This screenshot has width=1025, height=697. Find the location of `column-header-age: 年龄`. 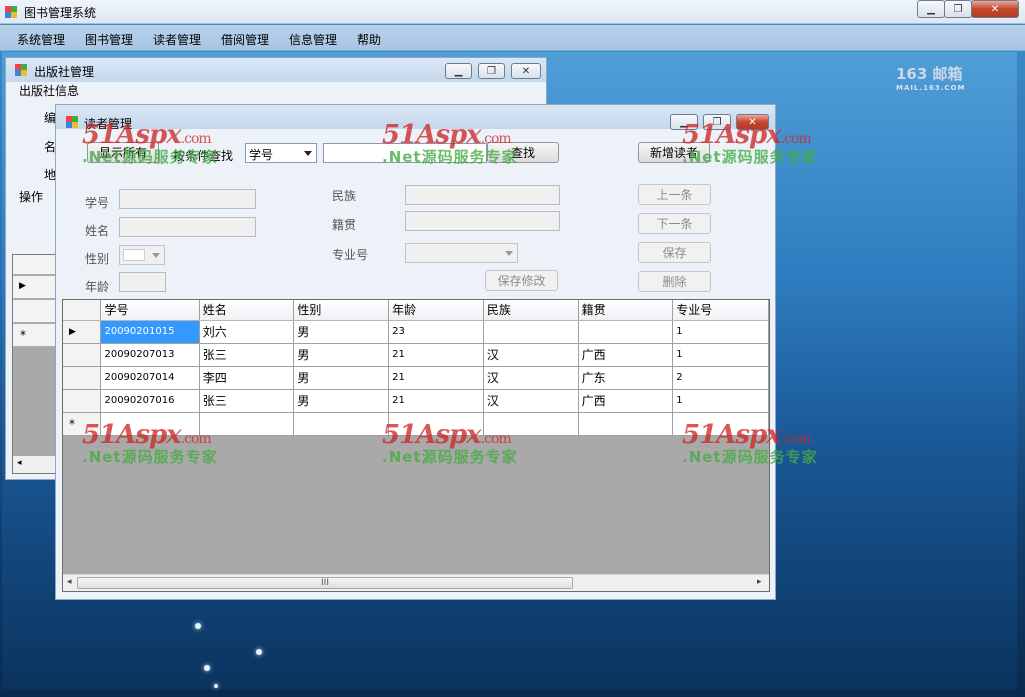

column-header-age: 年龄 is located at coordinates (436, 310).